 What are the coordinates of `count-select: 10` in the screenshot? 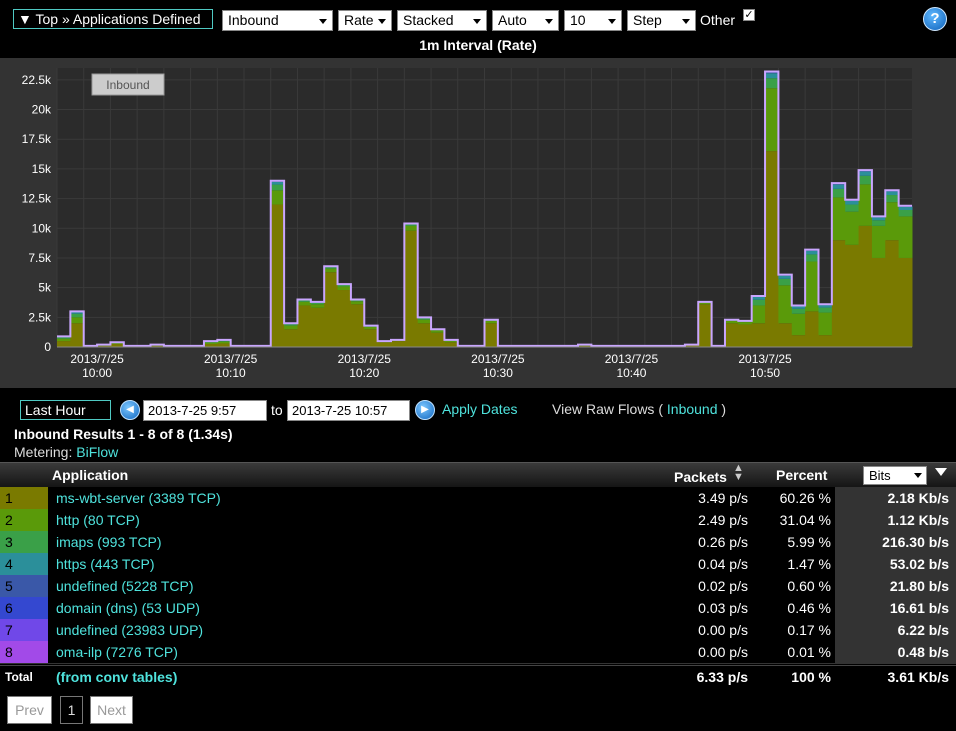 It's located at (593, 20).